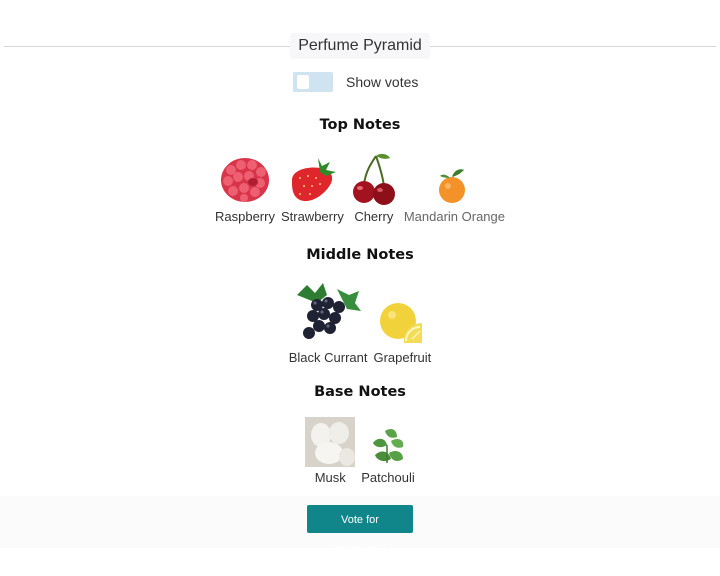 Image resolution: width=720 pixels, height=576 pixels. Describe the element at coordinates (330, 477) in the screenshot. I see `note-label: Musk` at that location.